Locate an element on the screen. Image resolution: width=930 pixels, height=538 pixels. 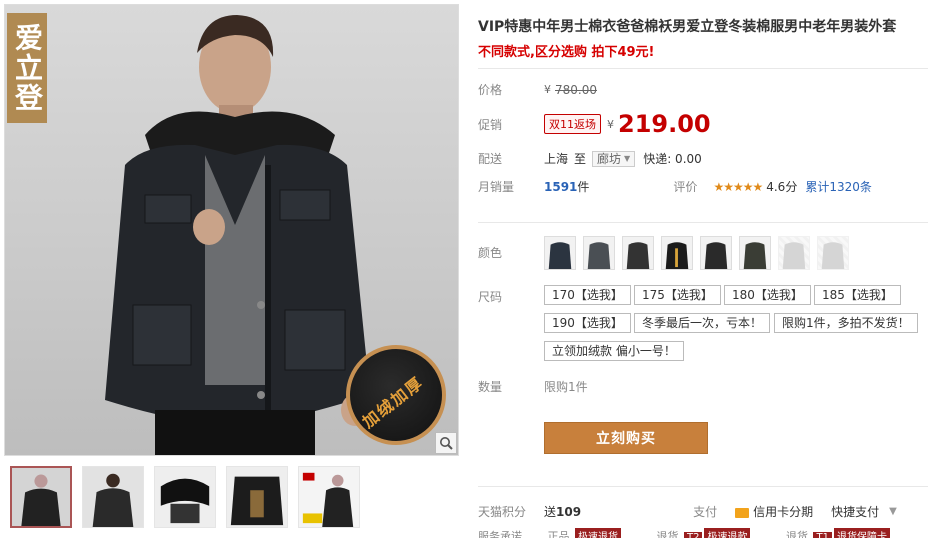
thumb-front-image is located at coordinates (41, 497).